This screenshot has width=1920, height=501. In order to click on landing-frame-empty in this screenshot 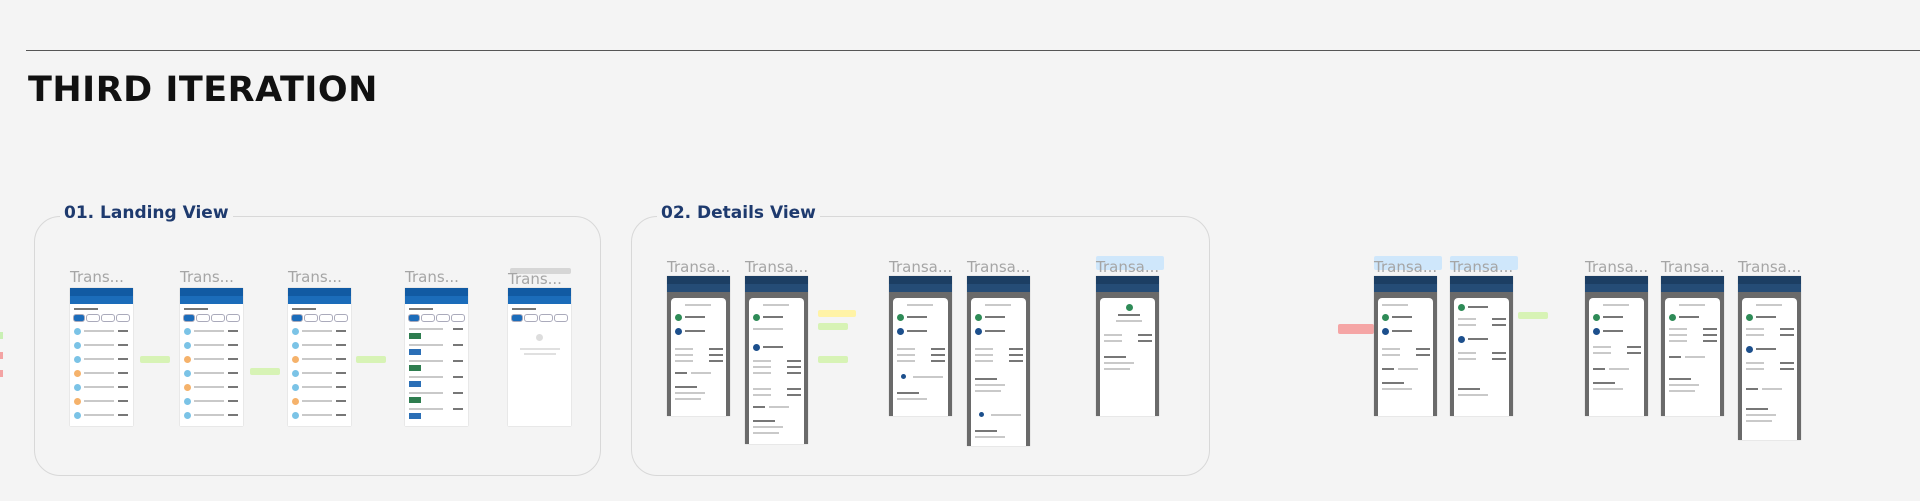, I will do `click(539, 357)`.